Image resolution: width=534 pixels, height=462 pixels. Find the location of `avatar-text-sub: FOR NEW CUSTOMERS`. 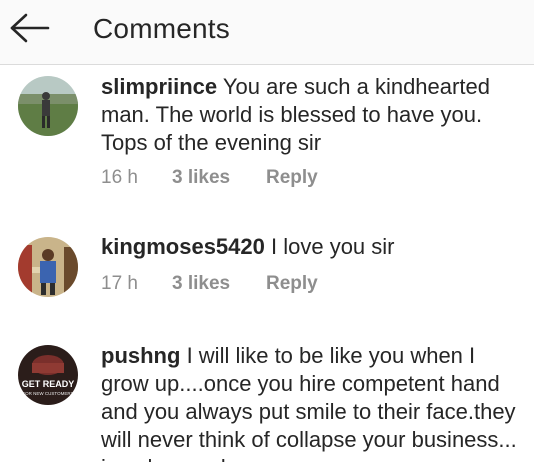

avatar-text-sub: FOR NEW CUSTOMERS is located at coordinates (47, 393).